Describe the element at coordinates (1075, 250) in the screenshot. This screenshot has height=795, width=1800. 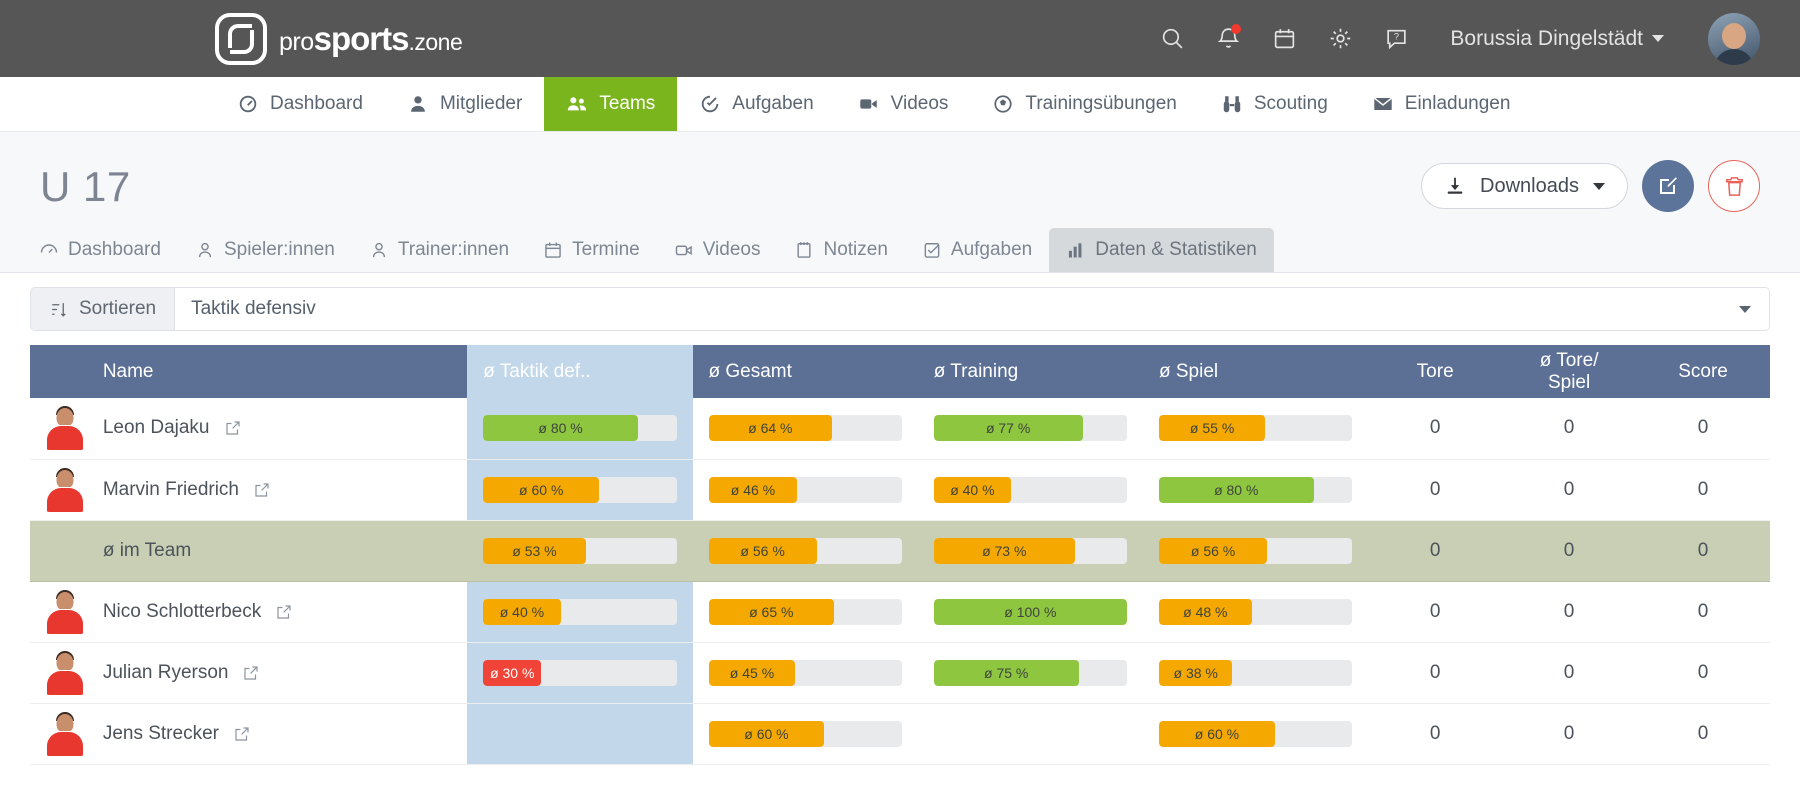
I see `bar-chart-icon` at that location.